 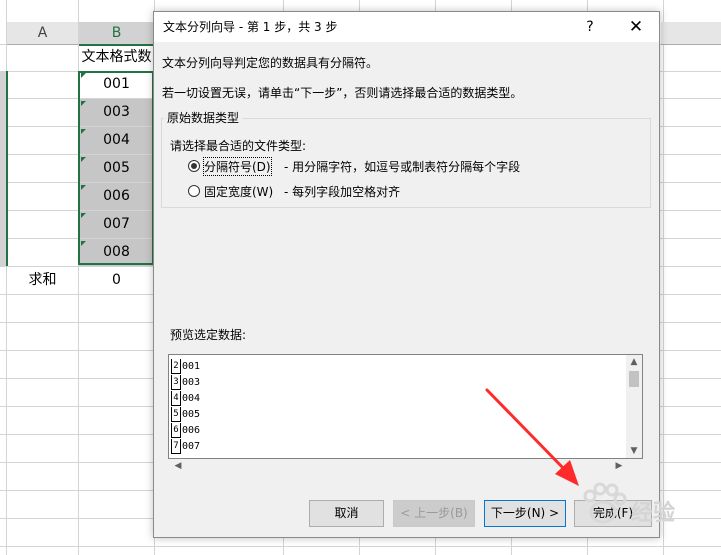 What do you see at coordinates (342, 93) in the screenshot?
I see `instruction-text: 若一切设置无误，请单击“下一步”，否则请选择最合适的数据类型。` at bounding box center [342, 93].